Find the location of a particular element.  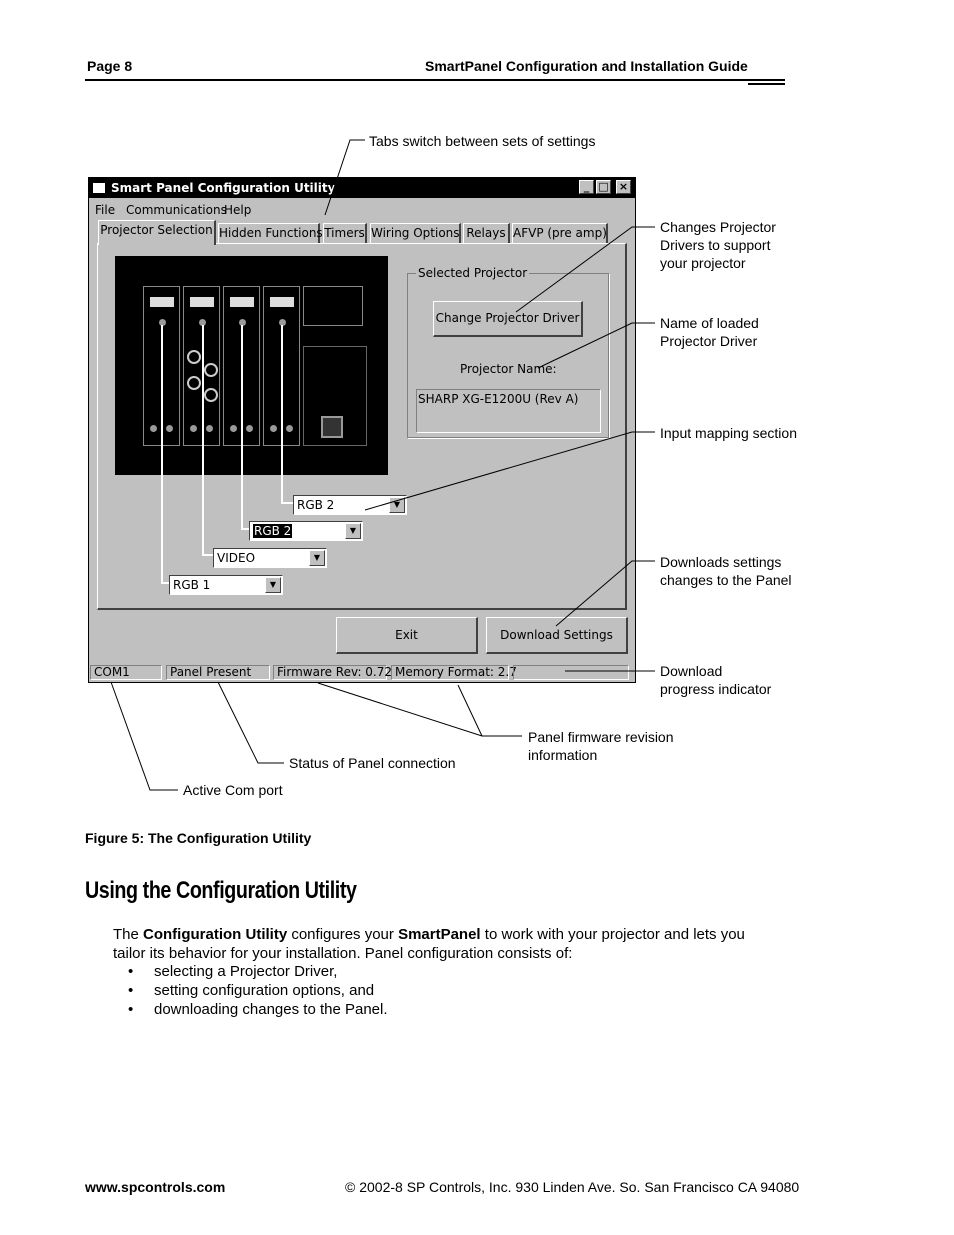

tab-projector-selection: Projector Selection is located at coordinates (157, 232).